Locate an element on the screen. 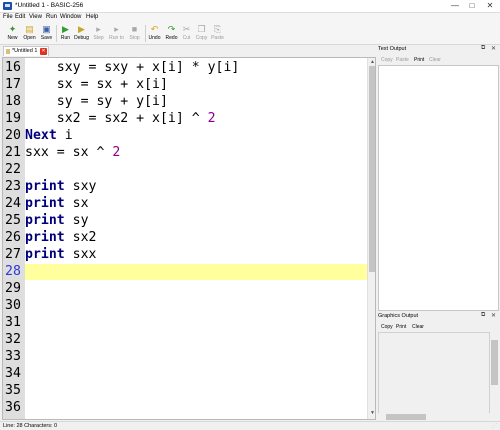 The image size is (500, 430). line-number: 19 is located at coordinates (13, 118).